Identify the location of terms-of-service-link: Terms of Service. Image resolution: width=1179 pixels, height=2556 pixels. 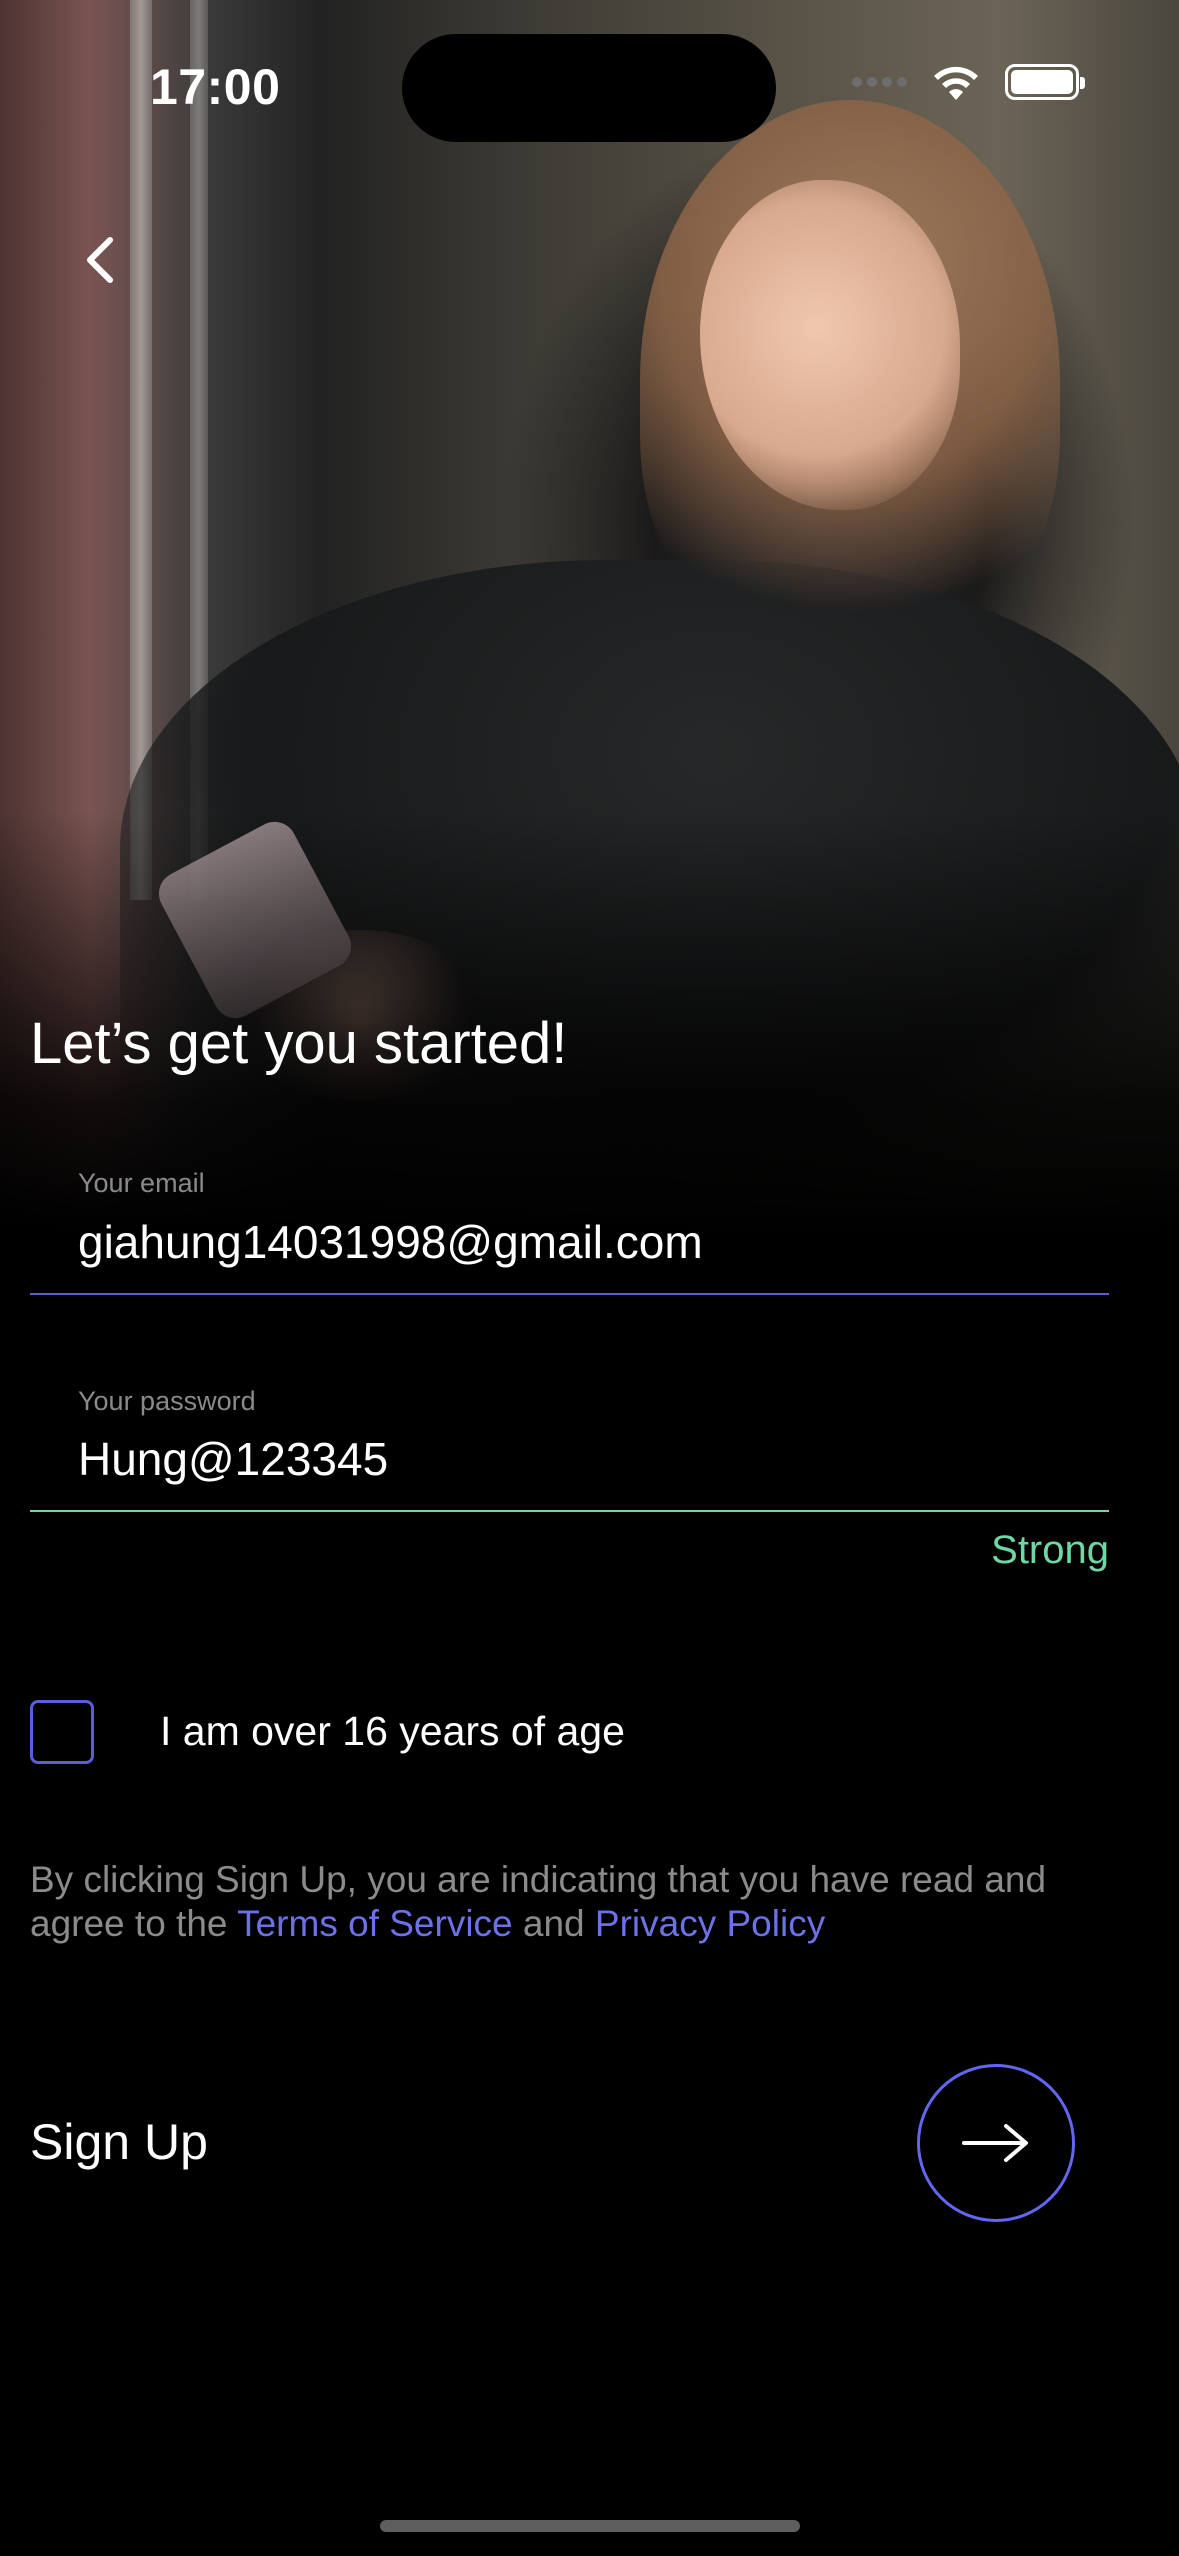
(375, 1923).